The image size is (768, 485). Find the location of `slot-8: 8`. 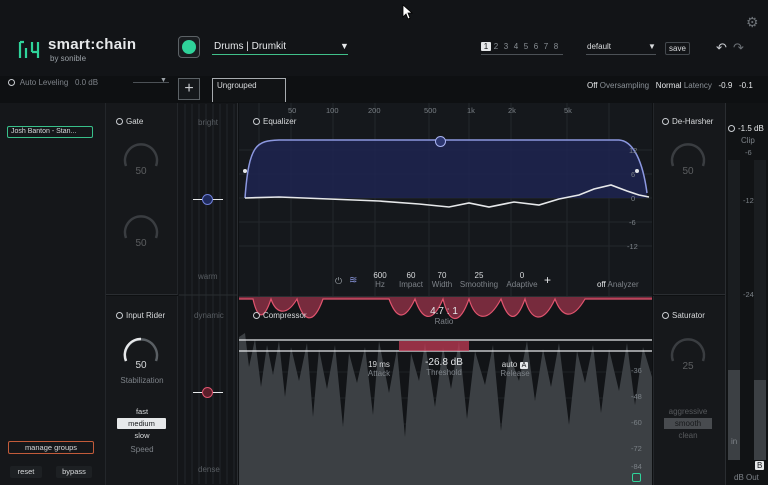

slot-8: 8 is located at coordinates (556, 46).